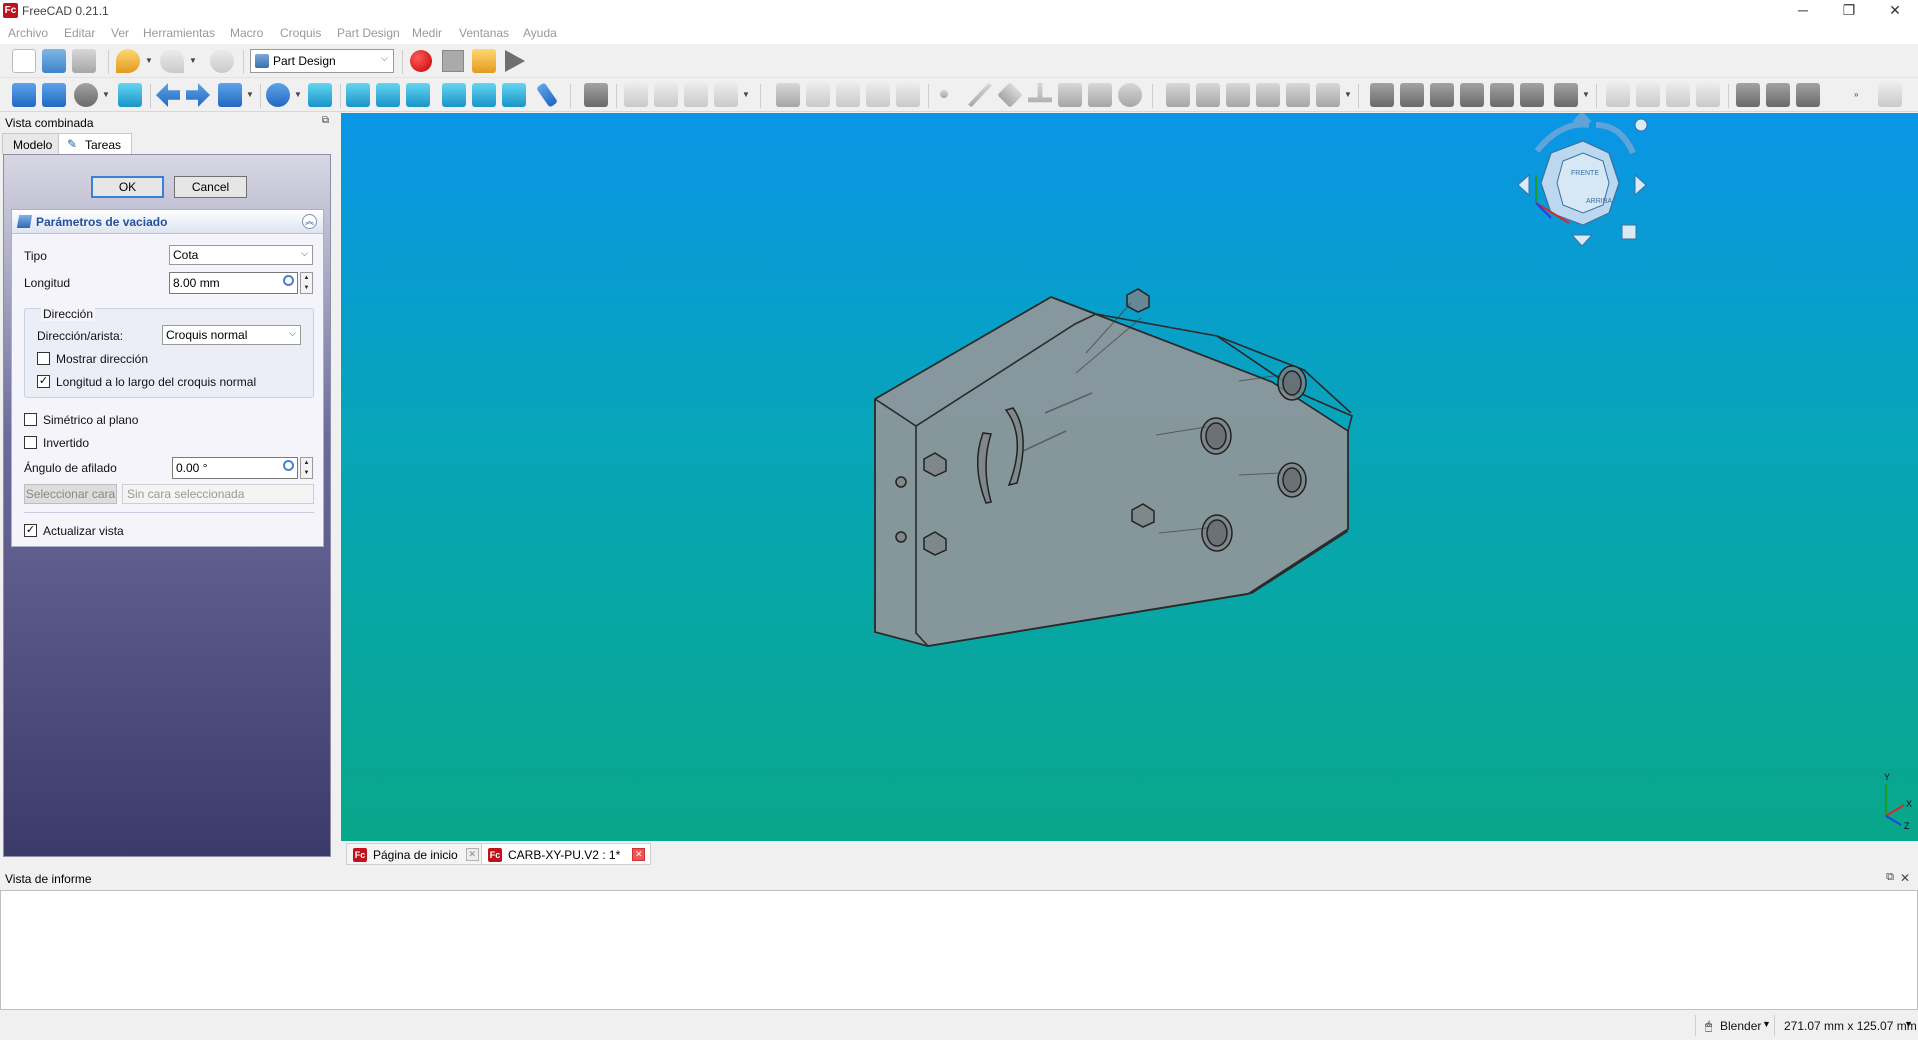 The width and height of the screenshot is (1918, 1040). Describe the element at coordinates (278, 95) in the screenshot. I see `zoom-icon` at that location.